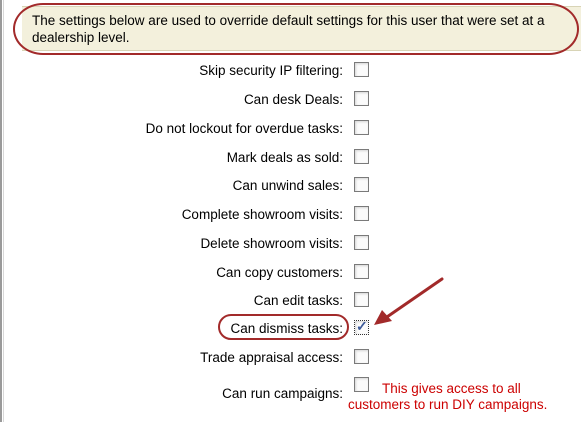 Image resolution: width=581 pixels, height=422 pixels. Describe the element at coordinates (293, 99) in the screenshot. I see `setting-label: Can desk Deals:` at that location.